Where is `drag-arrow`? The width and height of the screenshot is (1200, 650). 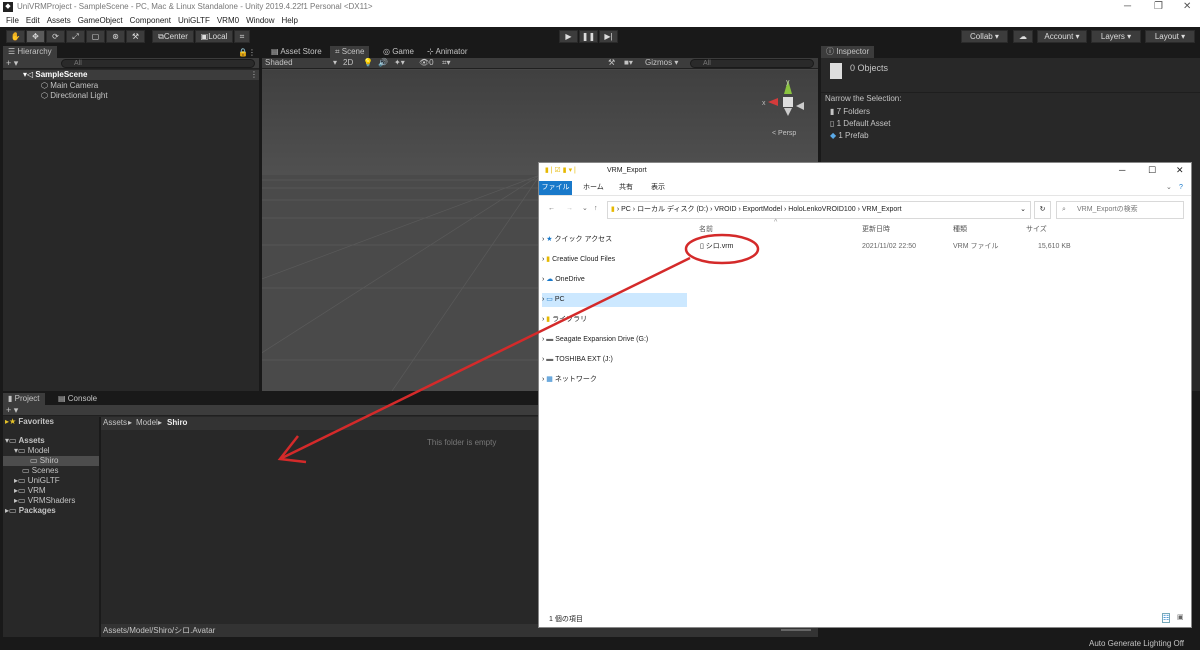
drag-arrow is located at coordinates (486, 358).